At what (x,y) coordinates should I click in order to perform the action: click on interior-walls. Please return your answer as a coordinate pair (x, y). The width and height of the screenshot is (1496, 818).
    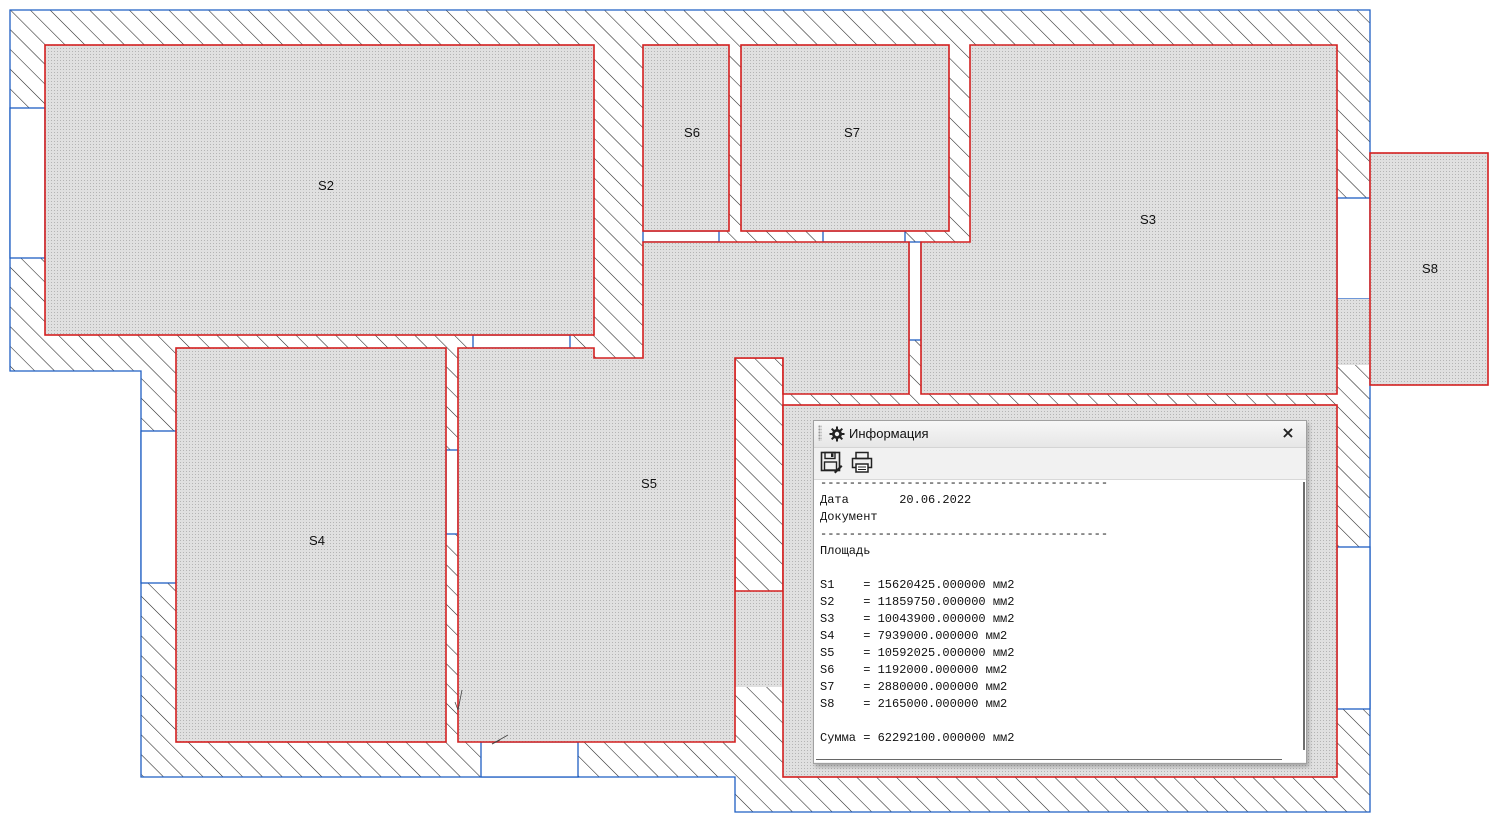
    Looking at the image, I should click on (759, 474).